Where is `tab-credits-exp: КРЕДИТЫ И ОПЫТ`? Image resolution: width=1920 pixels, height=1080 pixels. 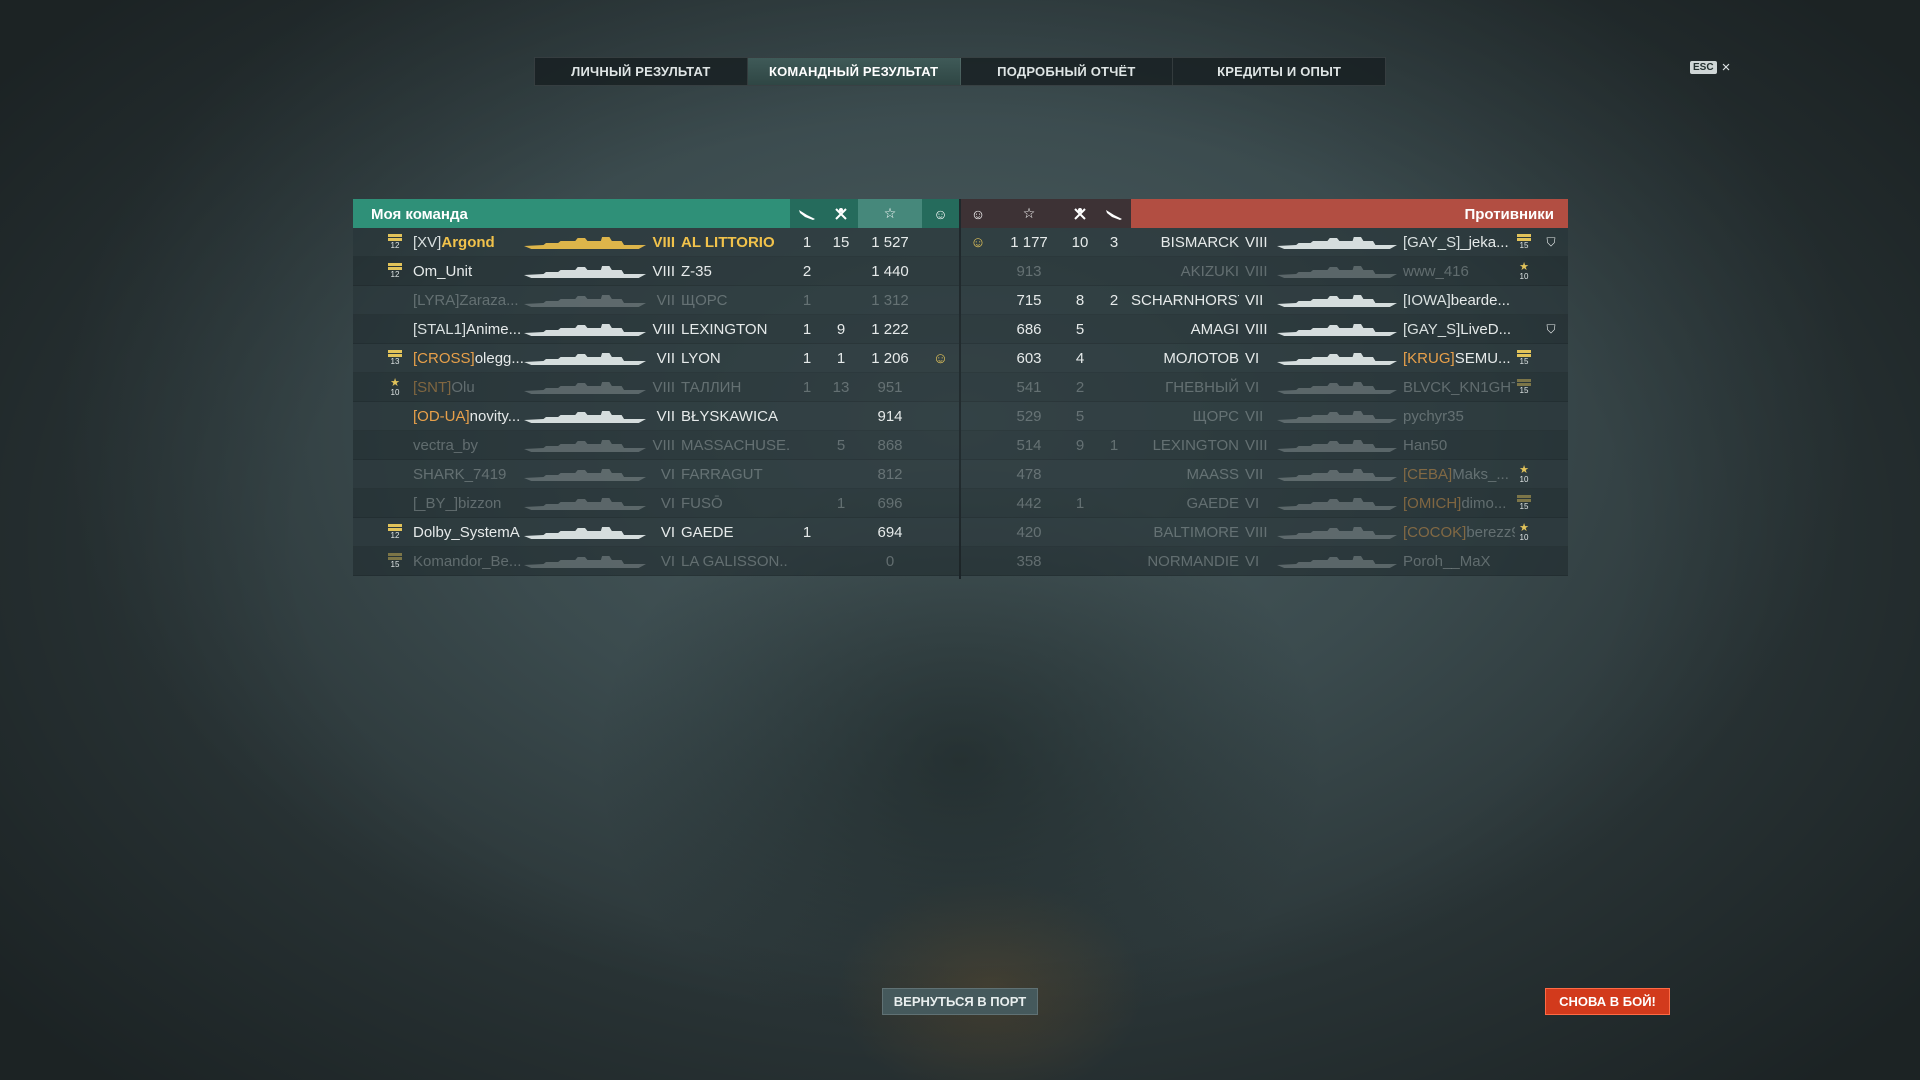 tab-credits-exp: КРЕДИТЫ И ОПЫТ is located at coordinates (1279, 71).